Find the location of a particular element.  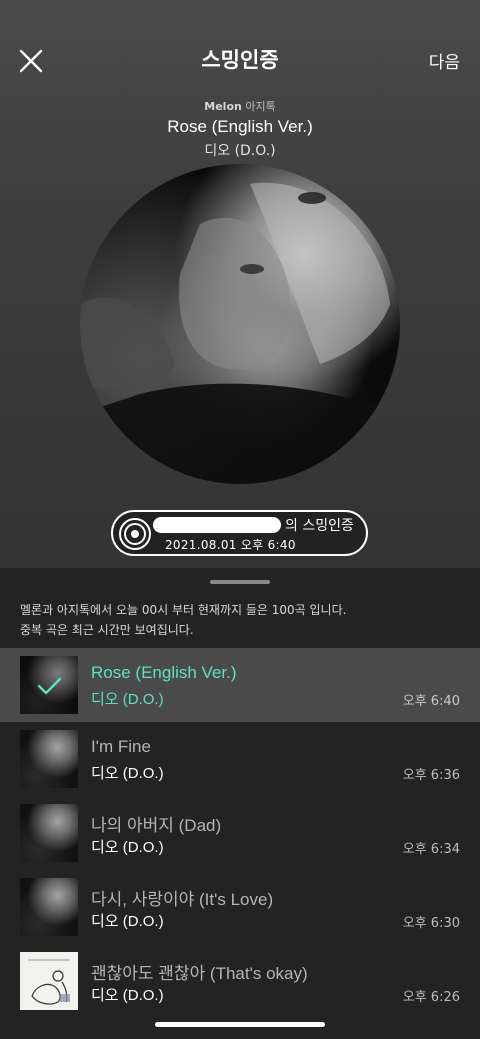

next-button: 다음 is located at coordinates (444, 60).